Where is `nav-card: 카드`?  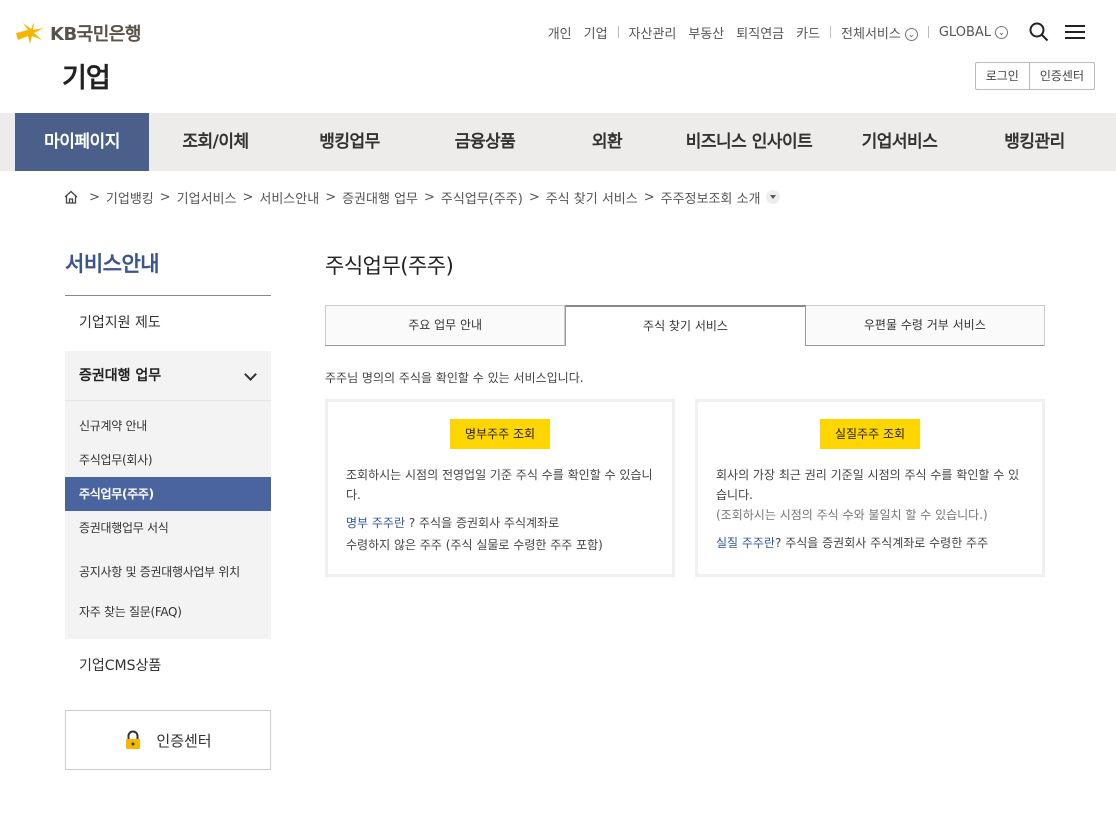
nav-card: 카드 is located at coordinates (808, 32).